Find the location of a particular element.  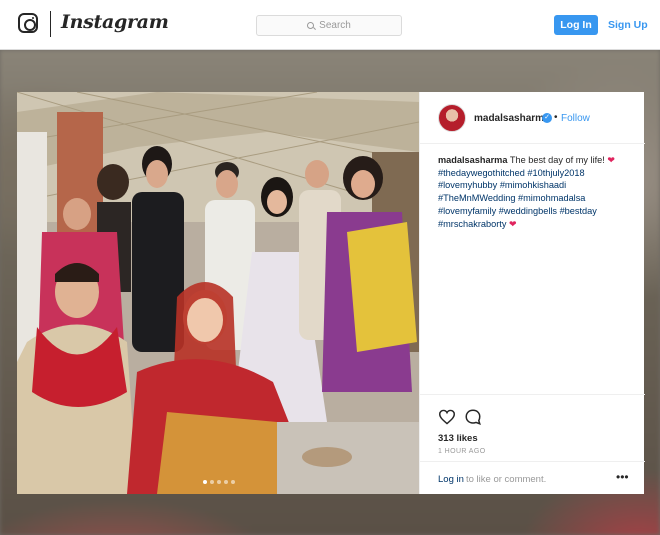

hashtag: #10thjuly2018 is located at coordinates (555, 173).